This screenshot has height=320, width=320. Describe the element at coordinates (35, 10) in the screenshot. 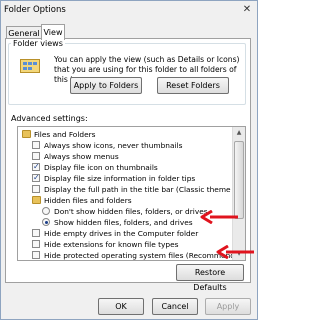

I see `window-title: Folder Options` at that location.